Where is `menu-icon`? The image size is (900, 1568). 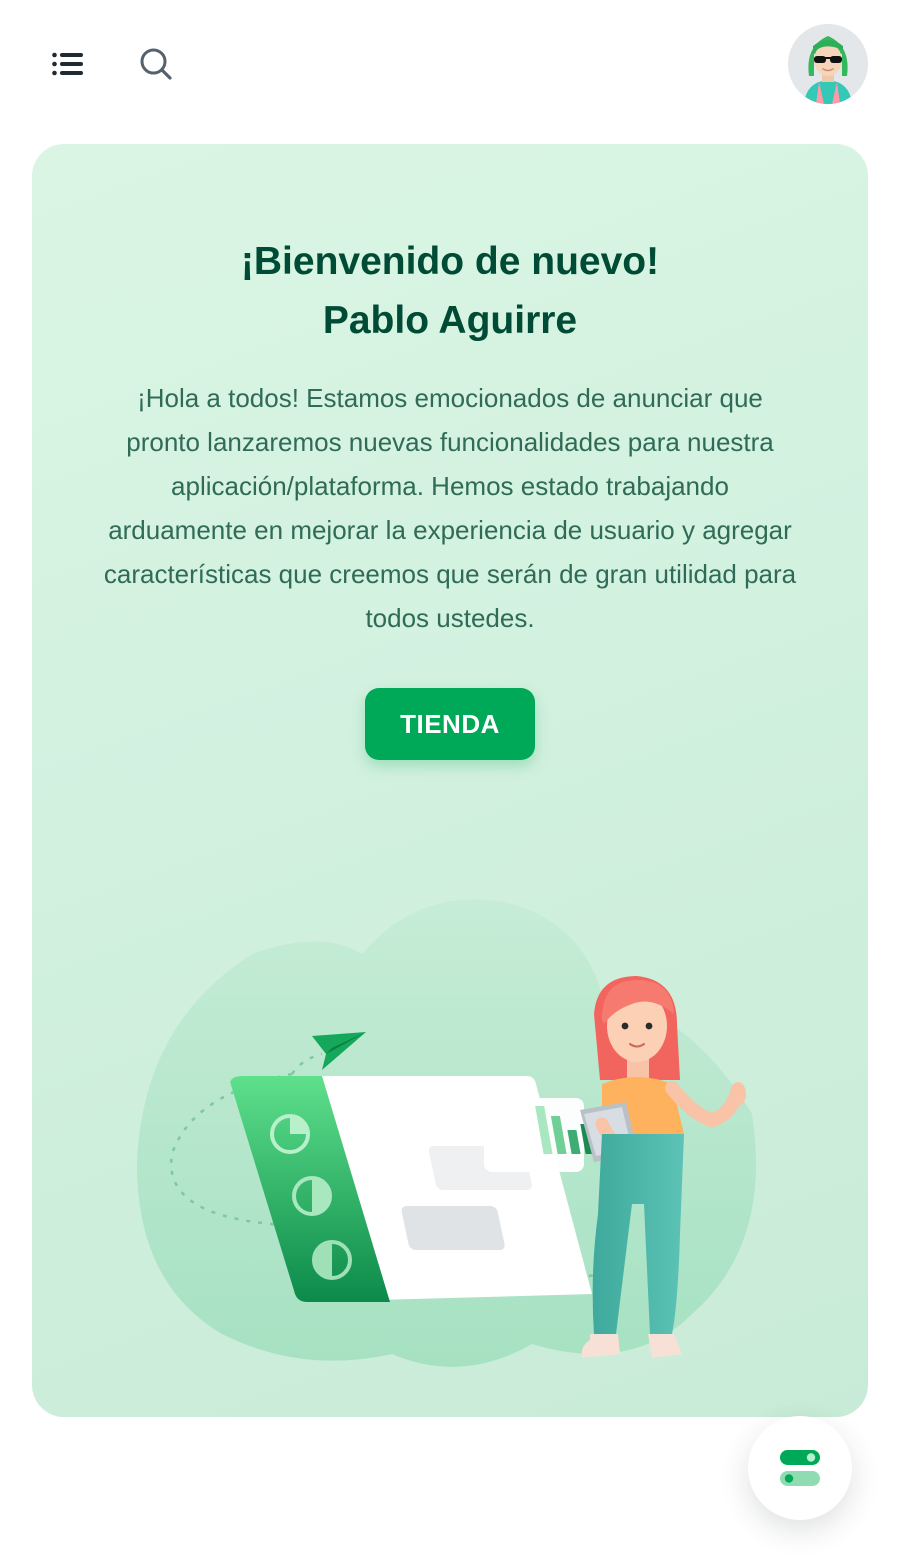
menu-icon is located at coordinates (67, 64).